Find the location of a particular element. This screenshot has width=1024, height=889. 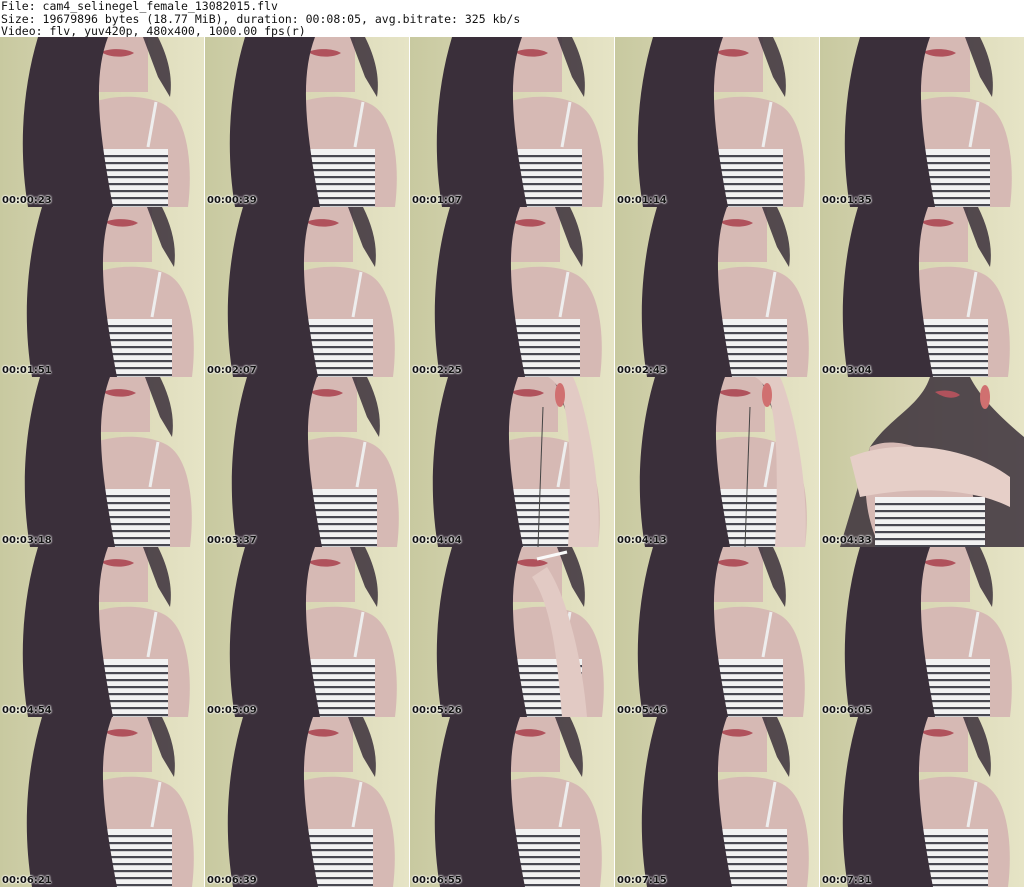

thumbnail-timestamp: 00:06:05 is located at coordinates (847, 710).